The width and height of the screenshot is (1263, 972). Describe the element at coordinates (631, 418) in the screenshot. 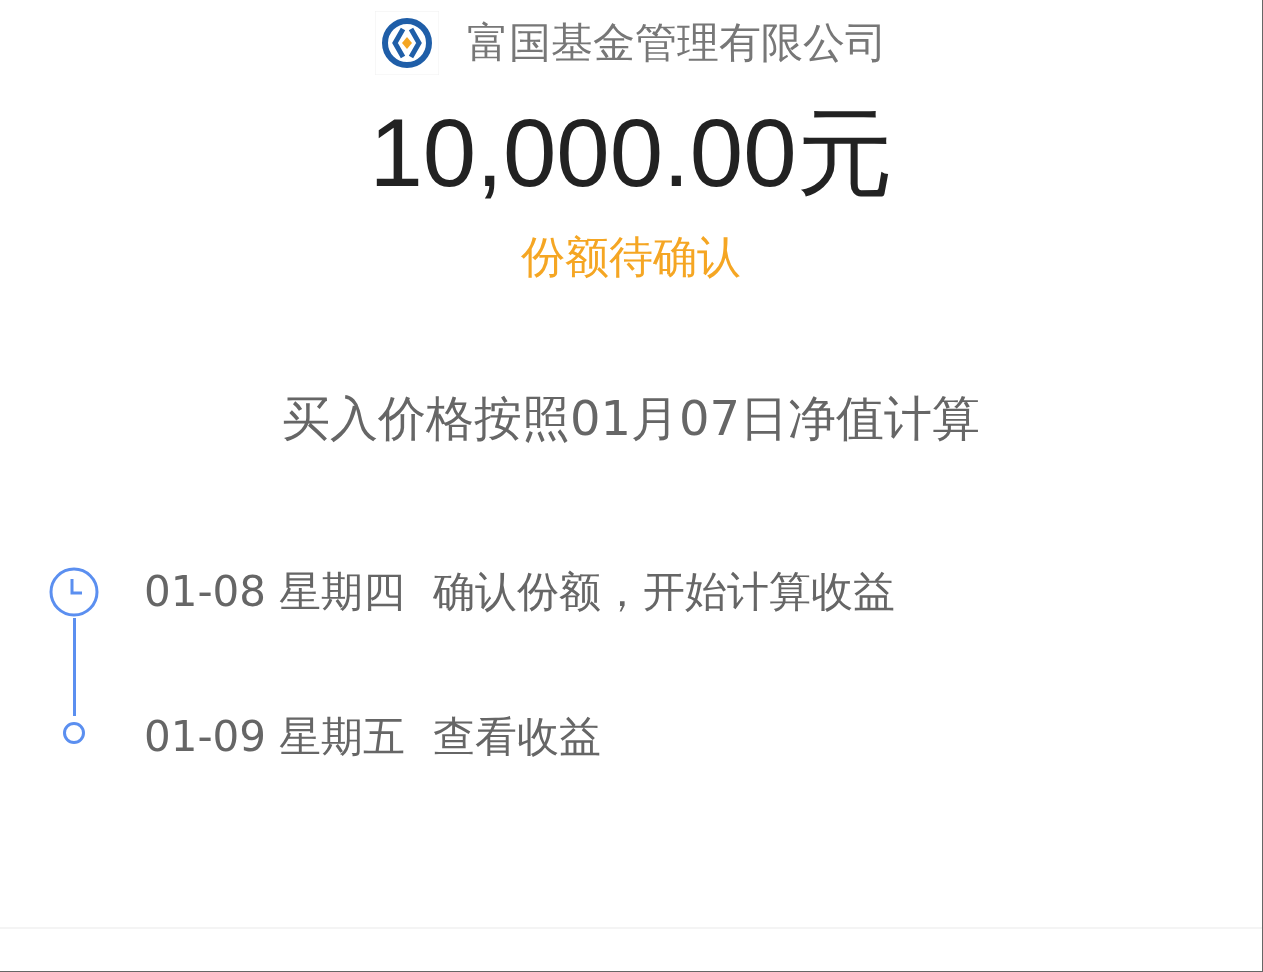

I see `price-note: 买入价格按照01月07日净值计算` at that location.